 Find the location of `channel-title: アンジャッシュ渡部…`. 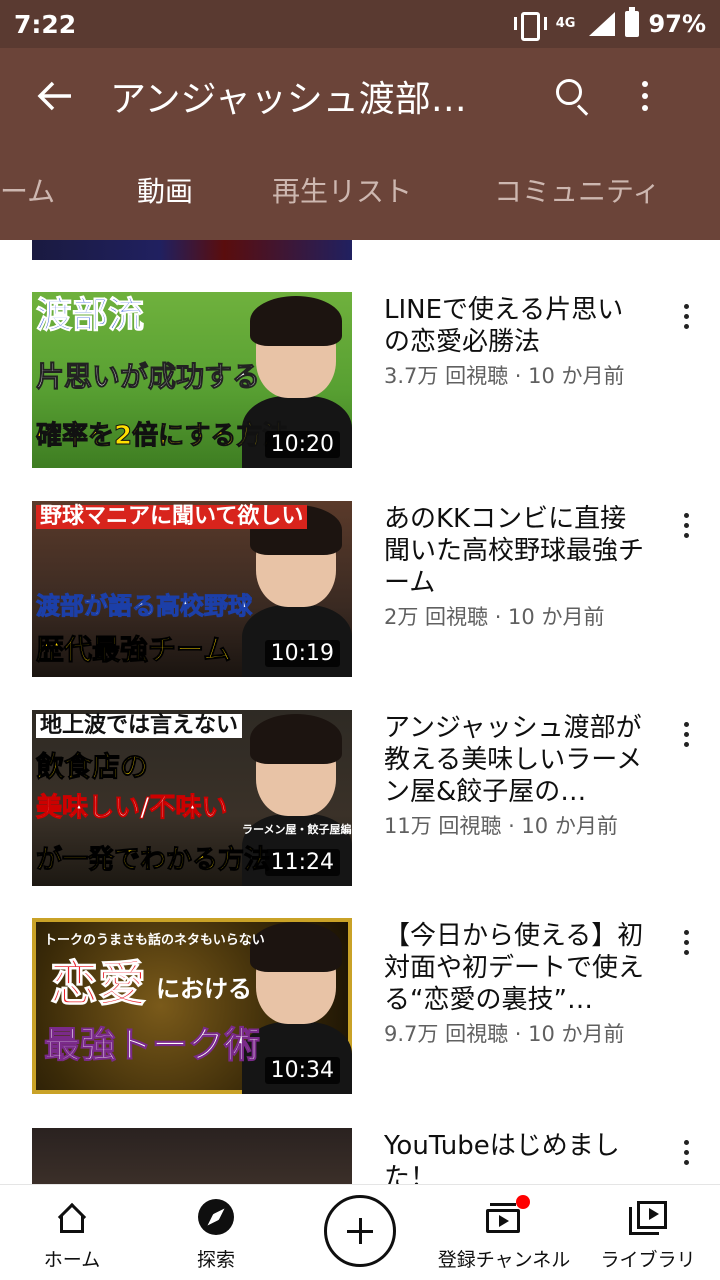

channel-title: アンジャッシュ渡部… is located at coordinates (288, 99).